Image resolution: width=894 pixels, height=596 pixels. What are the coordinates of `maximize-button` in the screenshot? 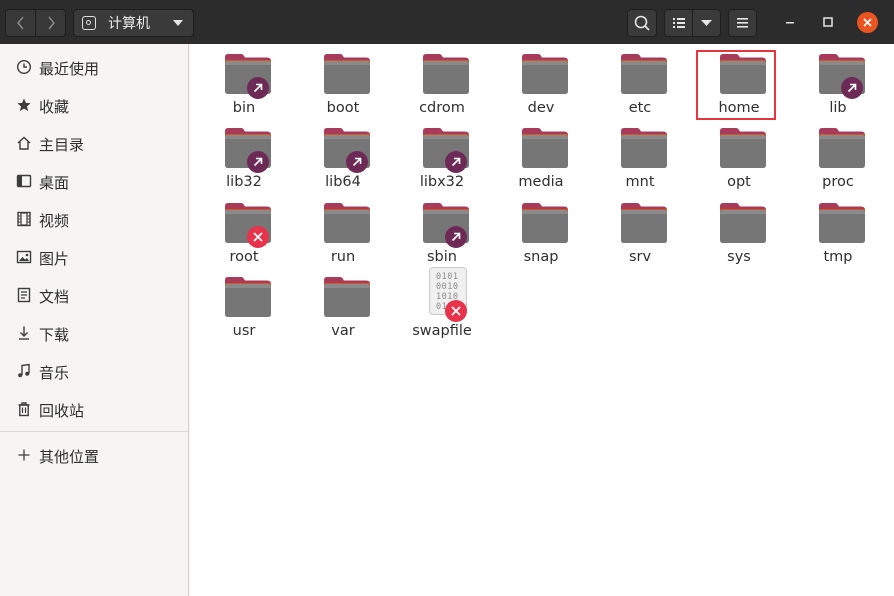 It's located at (828, 22).